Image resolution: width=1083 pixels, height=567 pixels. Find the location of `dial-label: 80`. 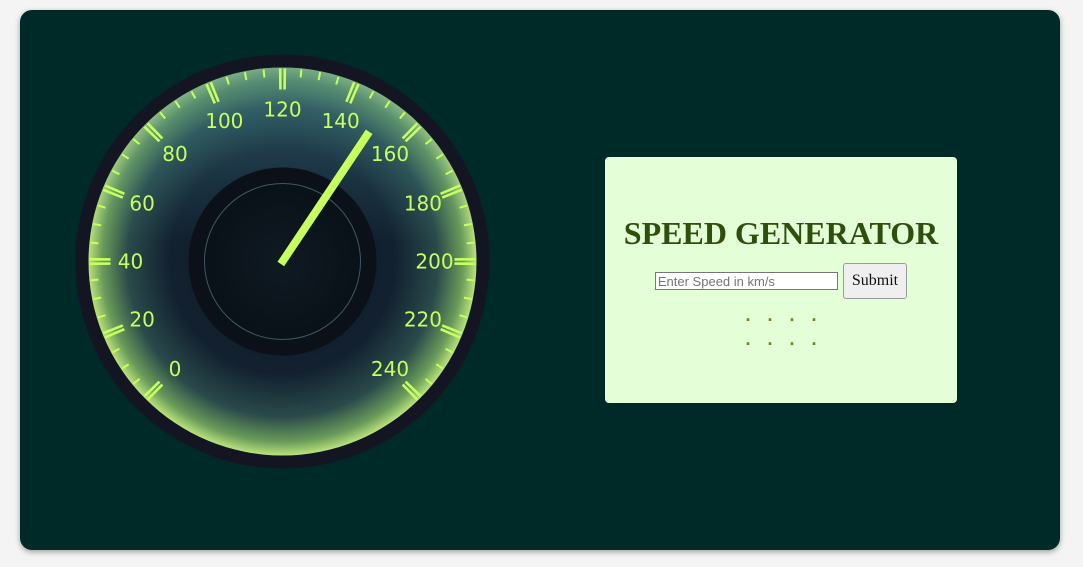

dial-label: 80 is located at coordinates (174, 154).